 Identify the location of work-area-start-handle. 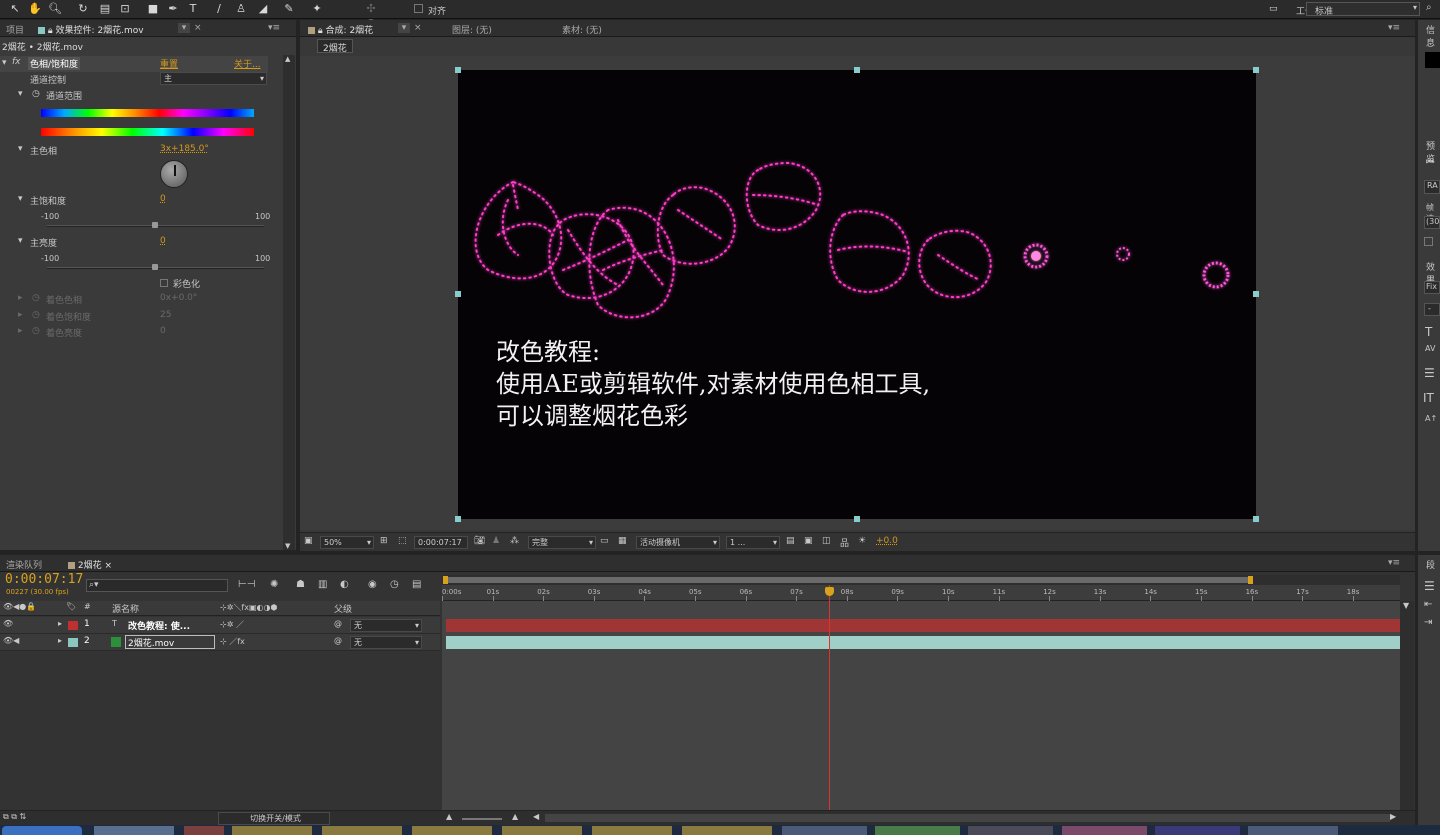
(445, 580).